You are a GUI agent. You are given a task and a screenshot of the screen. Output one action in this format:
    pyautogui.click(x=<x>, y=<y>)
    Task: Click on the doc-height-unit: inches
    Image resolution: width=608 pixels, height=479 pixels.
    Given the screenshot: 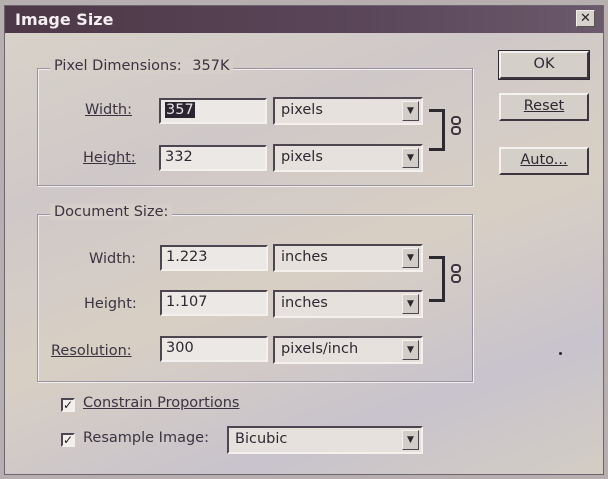 What is the action you would take?
    pyautogui.click(x=304, y=303)
    